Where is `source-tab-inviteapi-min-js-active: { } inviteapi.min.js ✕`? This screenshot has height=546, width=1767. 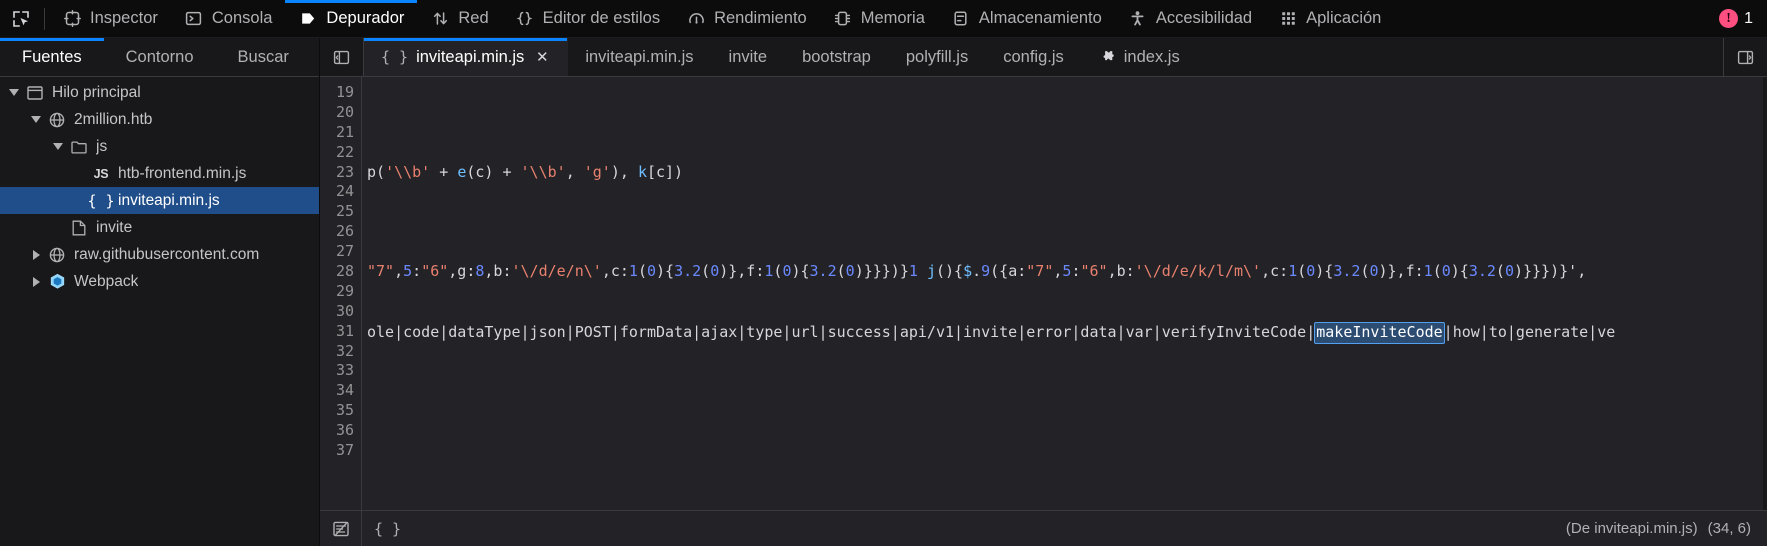 source-tab-inviteapi-min-js-active: { } inviteapi.min.js ✕ is located at coordinates (466, 57).